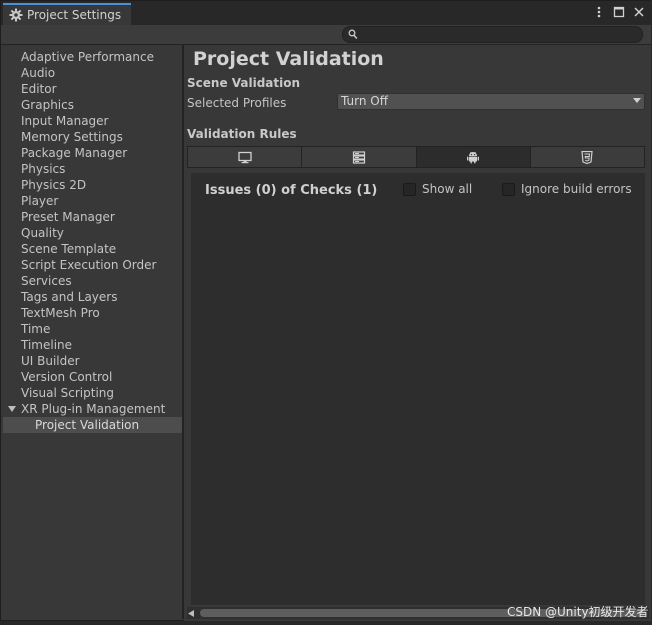 The width and height of the screenshot is (652, 625). I want to click on tab-desktop, so click(245, 157).